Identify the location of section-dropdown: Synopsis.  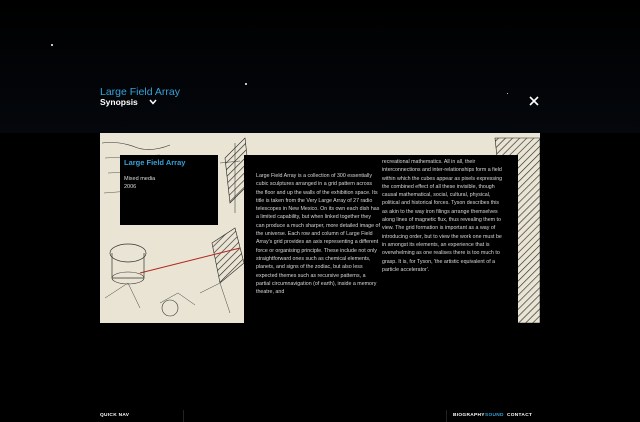
(129, 102).